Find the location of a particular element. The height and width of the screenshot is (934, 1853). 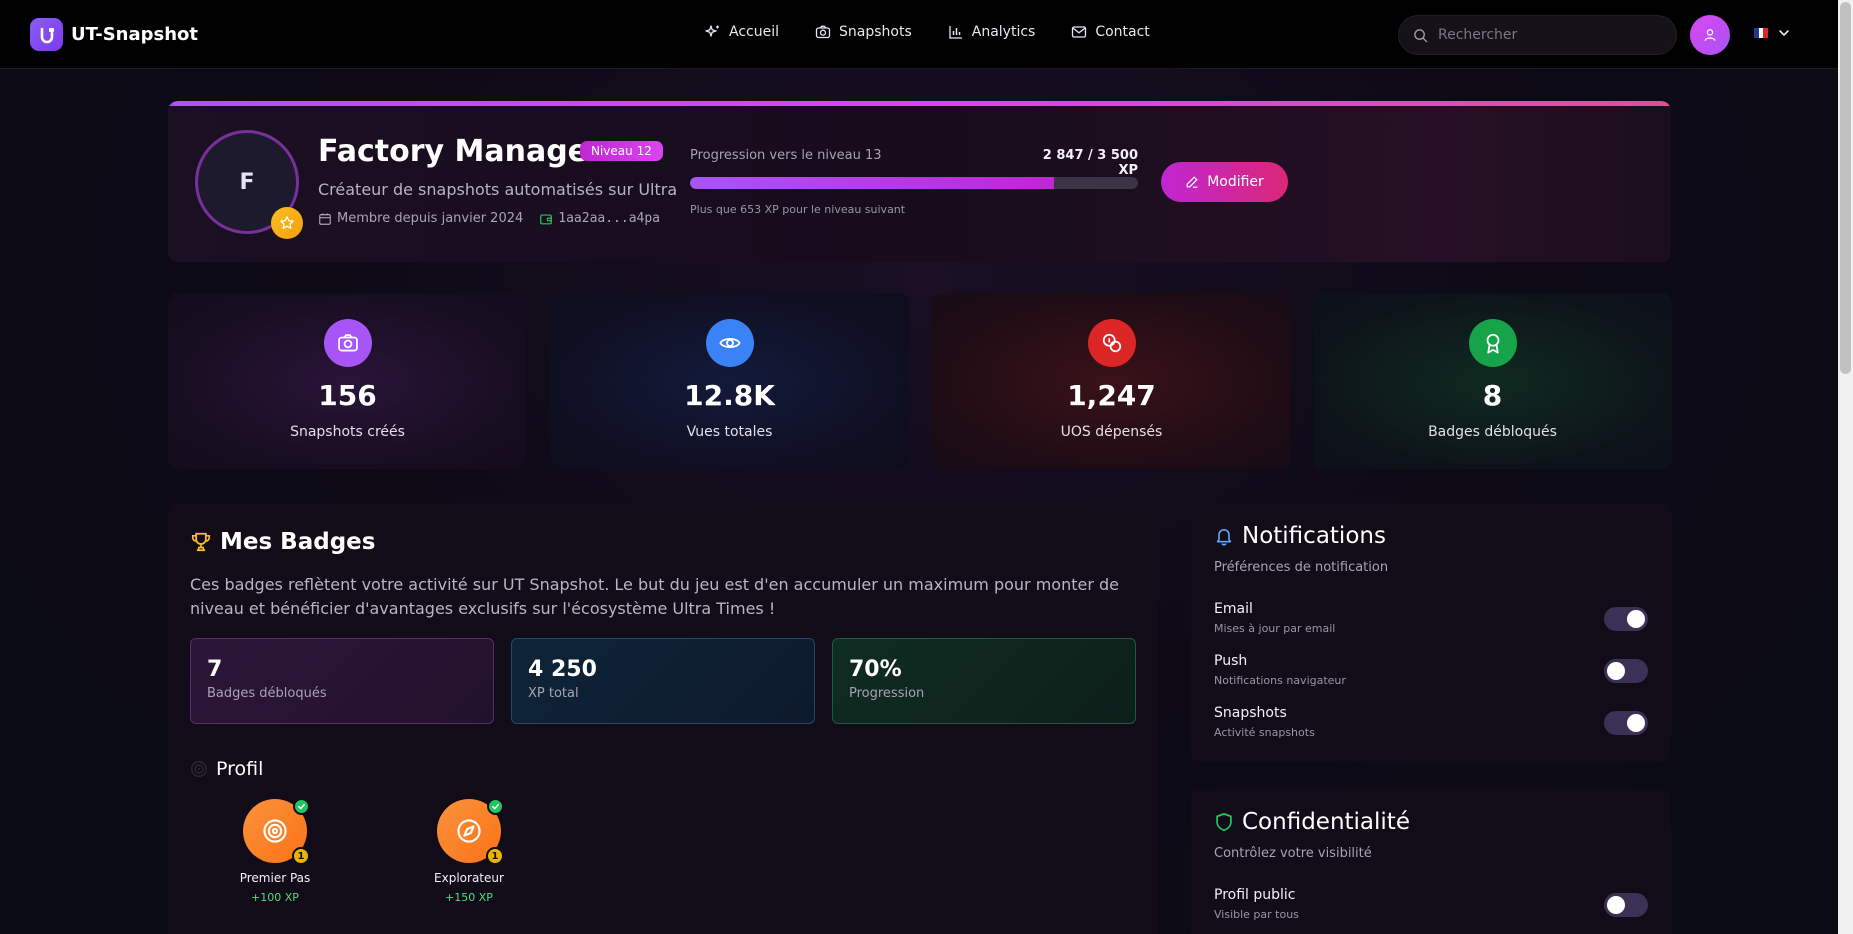

member-since: Membre depuis janvier 2024 is located at coordinates (420, 218).